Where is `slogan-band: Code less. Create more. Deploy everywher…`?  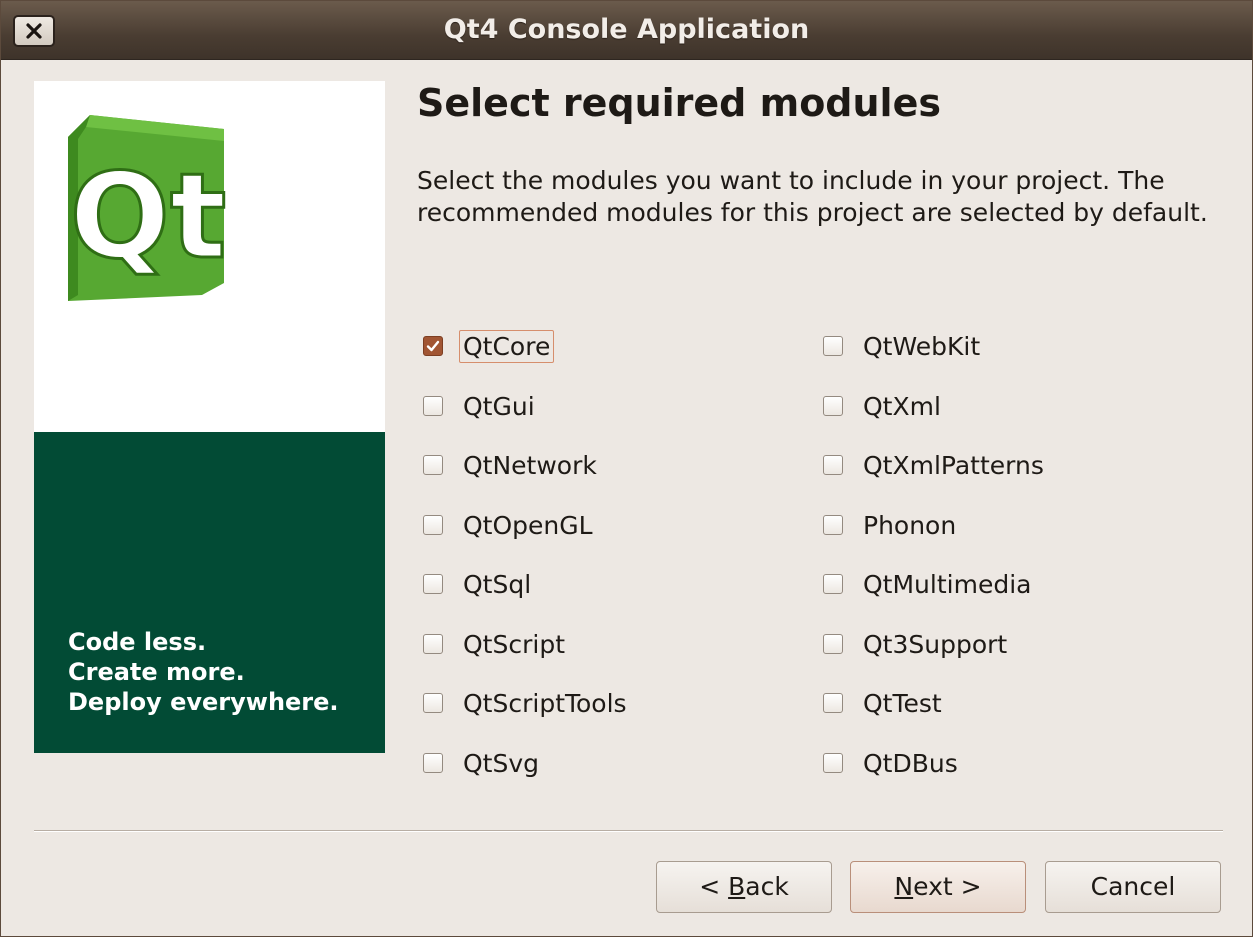 slogan-band: Code less. Create more. Deploy everywher… is located at coordinates (209, 592).